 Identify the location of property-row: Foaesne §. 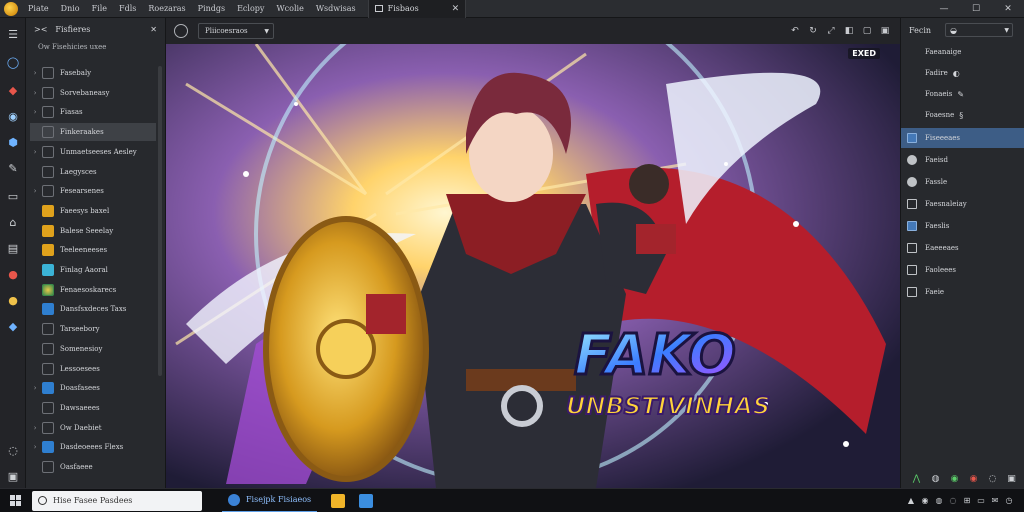
(944, 115).